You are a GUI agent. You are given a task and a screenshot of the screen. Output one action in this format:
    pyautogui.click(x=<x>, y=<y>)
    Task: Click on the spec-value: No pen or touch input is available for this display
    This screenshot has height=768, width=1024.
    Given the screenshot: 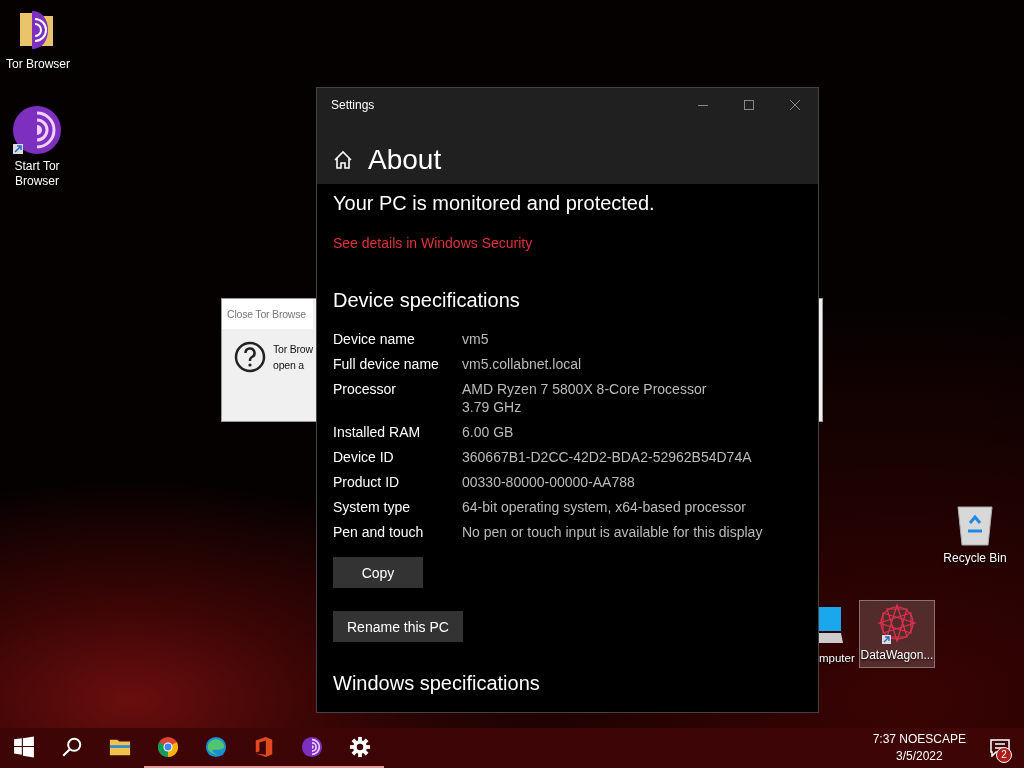 What is the action you would take?
    pyautogui.click(x=612, y=532)
    